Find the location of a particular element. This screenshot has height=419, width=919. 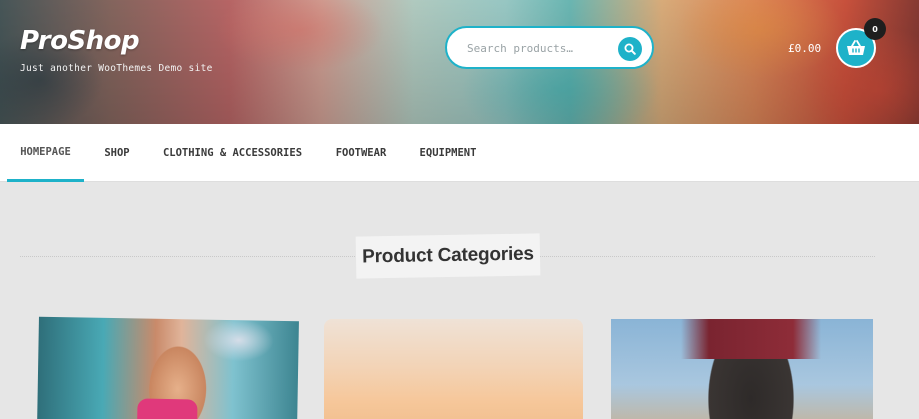

site-branding: ProShop Just another WooThemes Demo site is located at coordinates (116, 50).